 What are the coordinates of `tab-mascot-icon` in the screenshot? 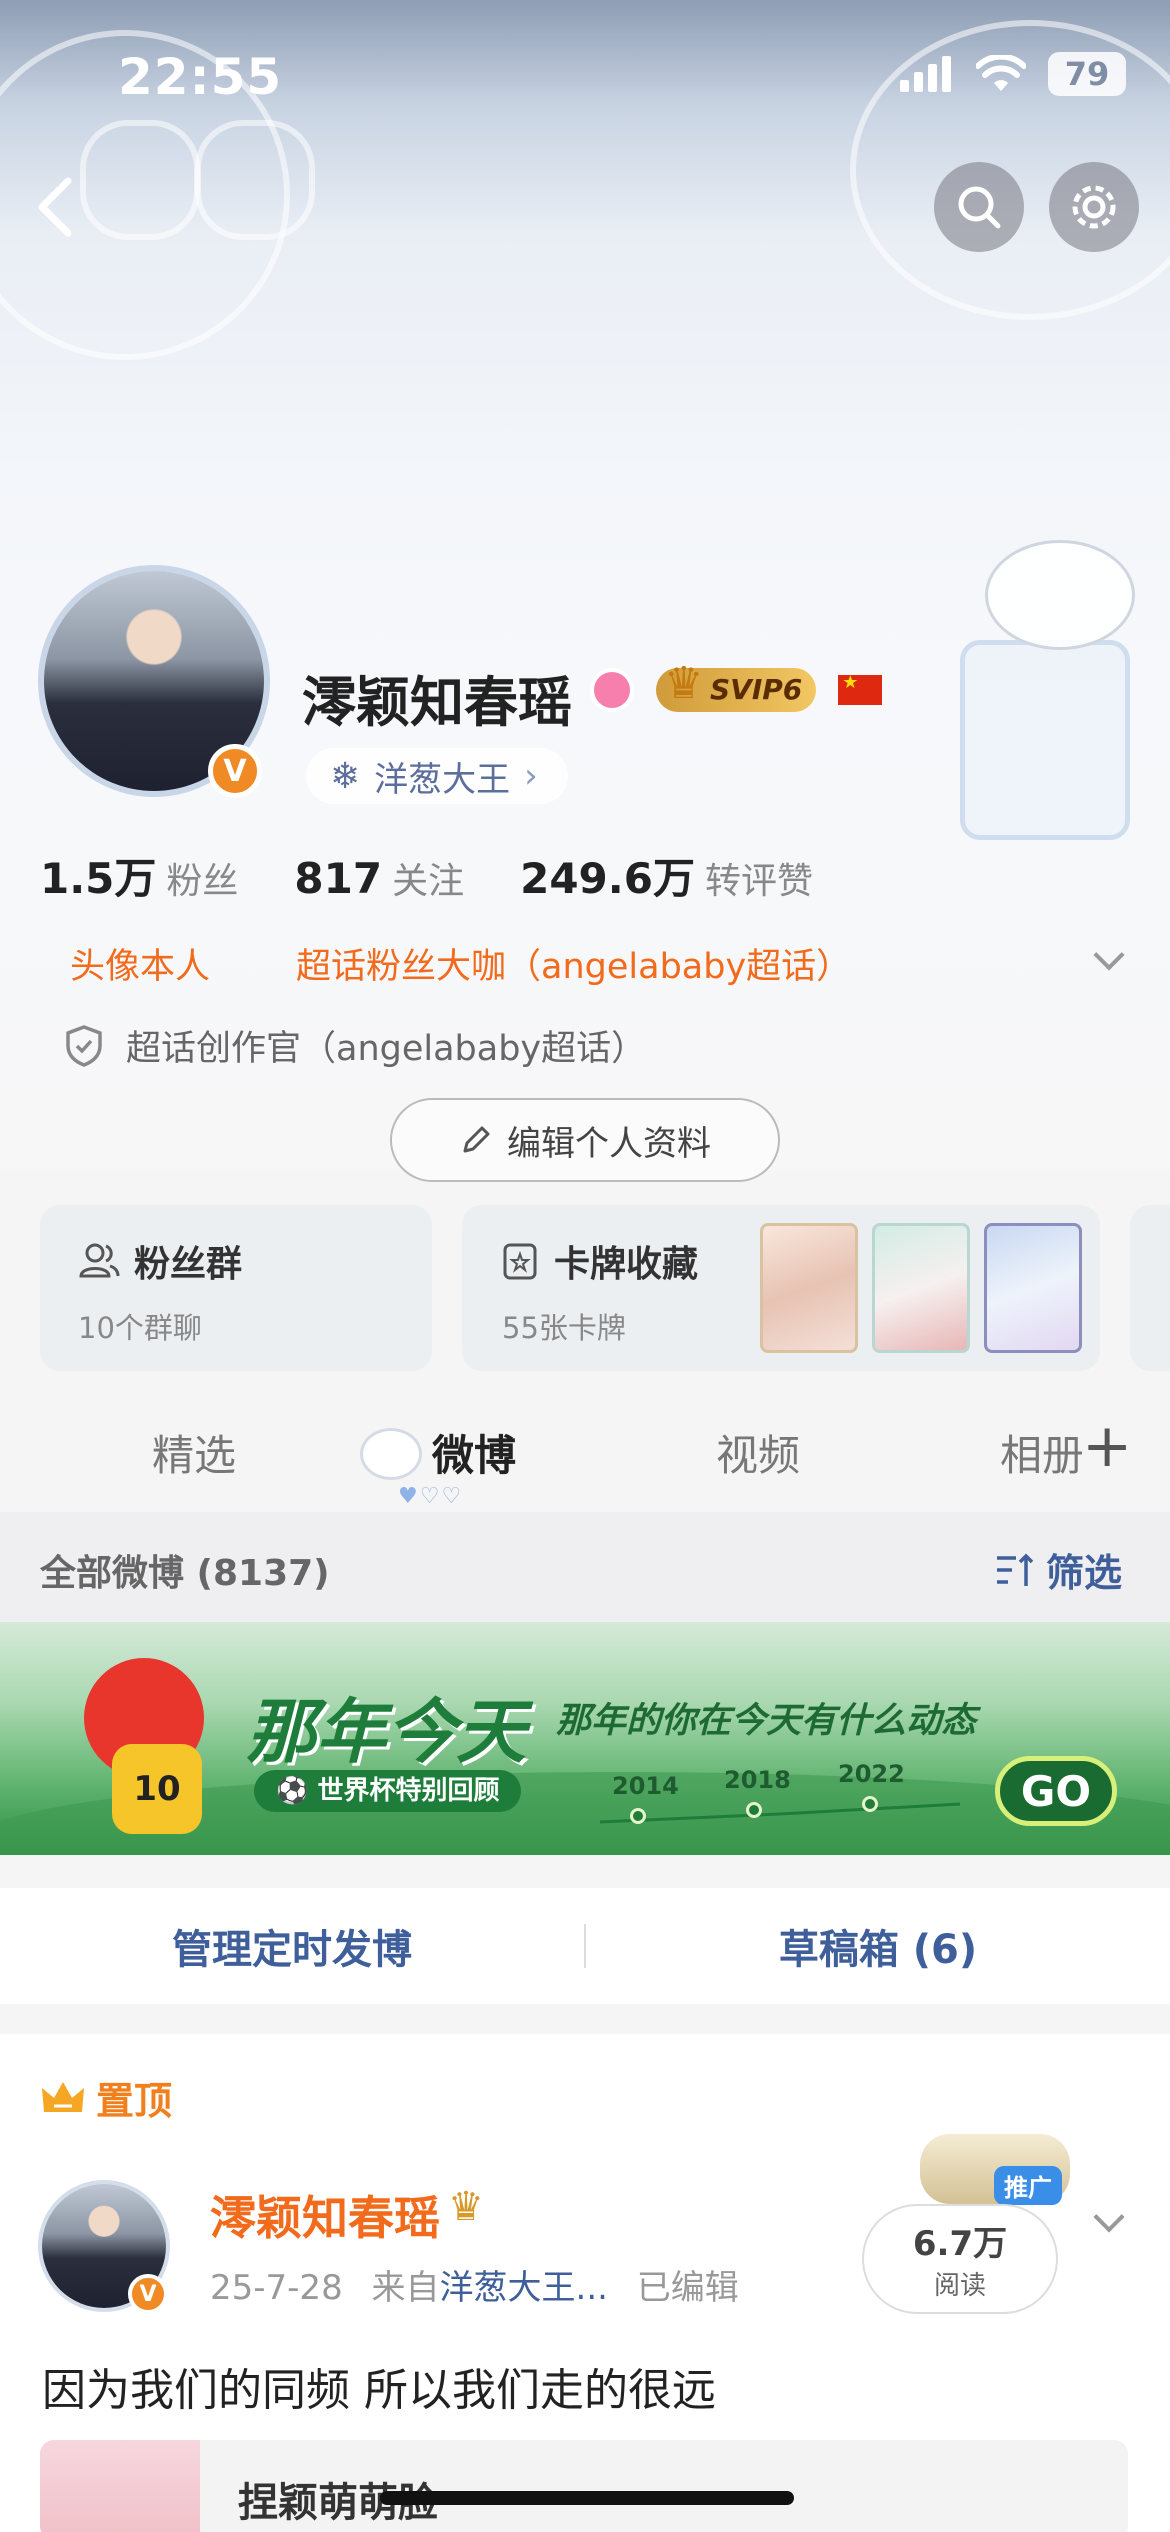 It's located at (391, 1454).